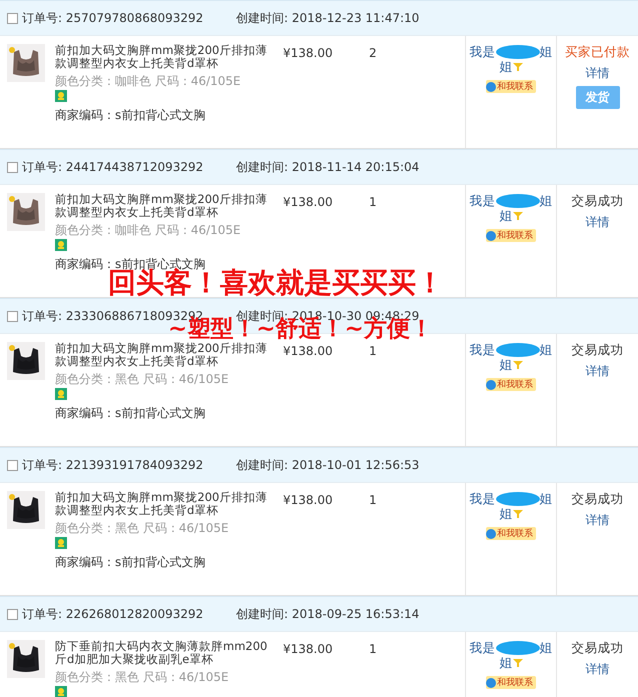 This screenshot has width=638, height=697. What do you see at coordinates (328, 167) in the screenshot?
I see `created-time: 创建时间: 2018-11-14 20:15:04` at bounding box center [328, 167].